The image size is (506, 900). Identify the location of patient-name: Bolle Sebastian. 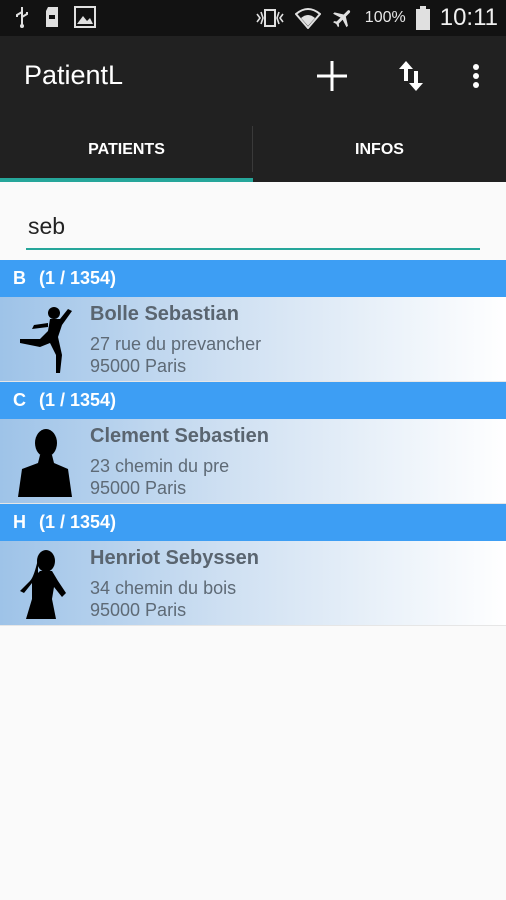
(164, 314).